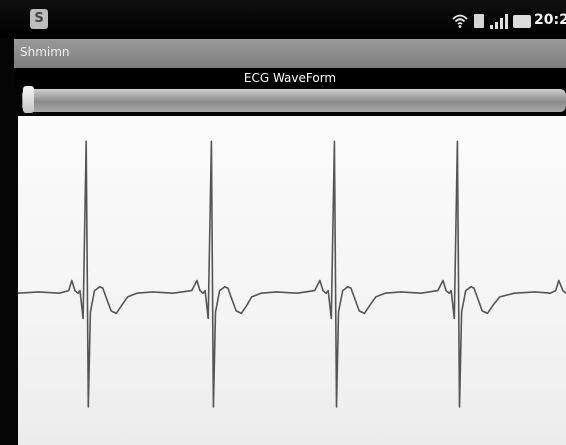 This screenshot has width=566, height=445. I want to click on app-title-bar: Shmimn, so click(290, 53).